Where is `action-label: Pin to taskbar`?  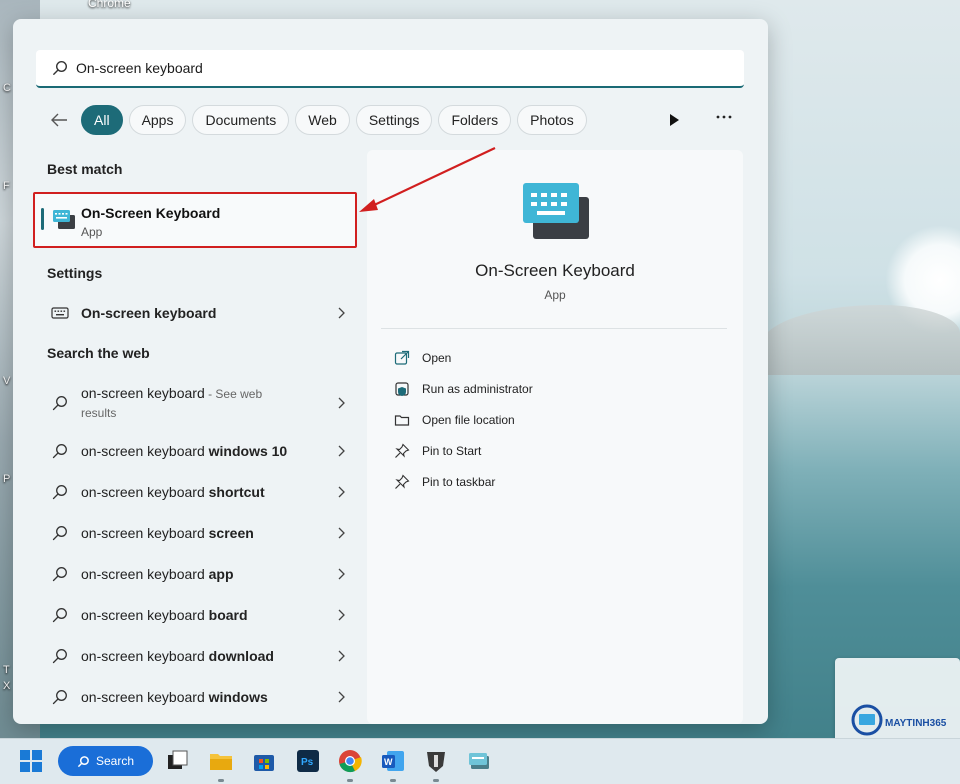 action-label: Pin to taskbar is located at coordinates (459, 482).